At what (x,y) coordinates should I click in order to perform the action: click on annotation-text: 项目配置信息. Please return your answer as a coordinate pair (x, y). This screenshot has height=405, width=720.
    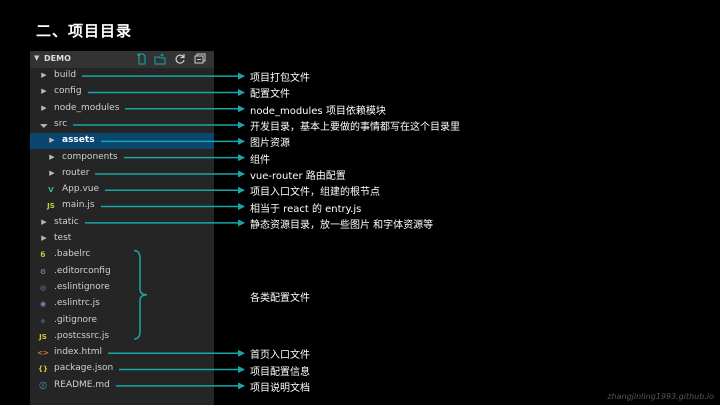
    Looking at the image, I should click on (280, 372).